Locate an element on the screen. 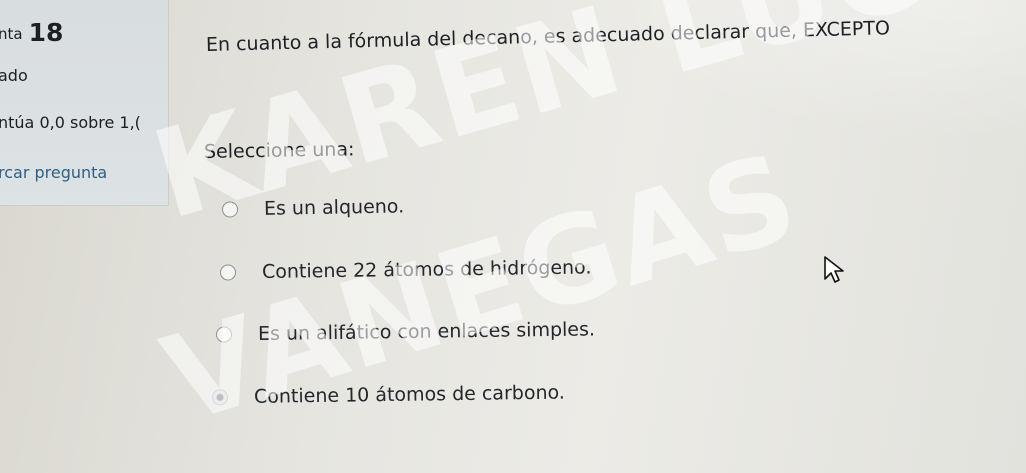  answer-option-label: Es un alqueno. is located at coordinates (334, 207).